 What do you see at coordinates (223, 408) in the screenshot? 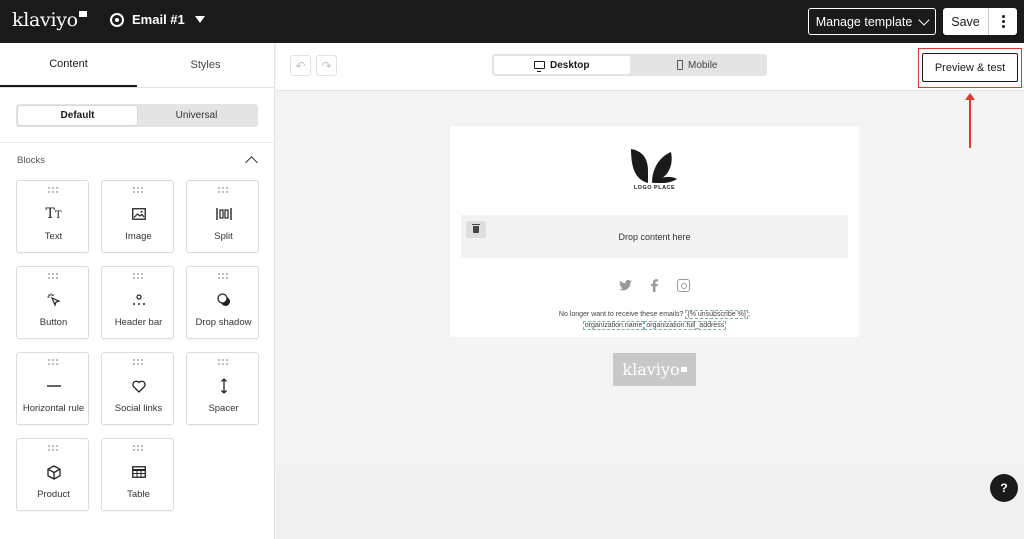
I see `block-label: Spacer` at bounding box center [223, 408].